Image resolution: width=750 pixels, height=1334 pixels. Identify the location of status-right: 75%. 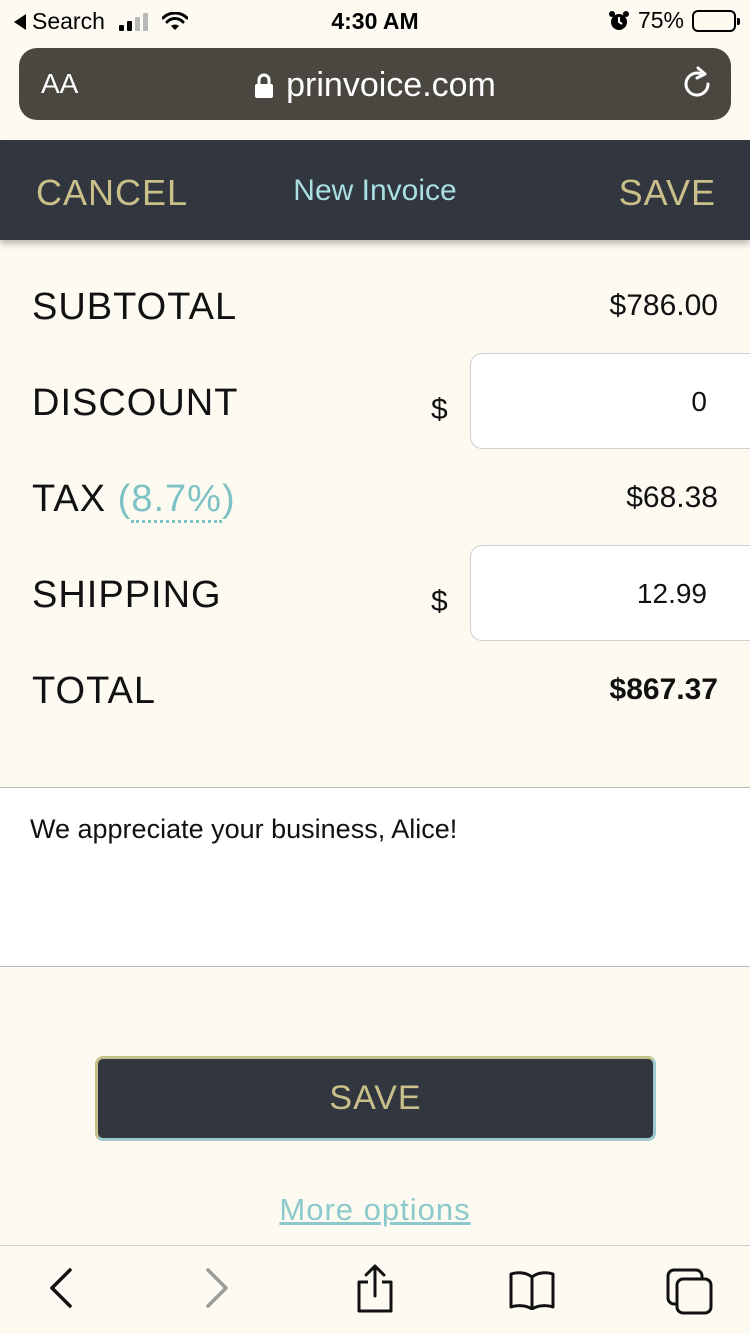
(674, 20).